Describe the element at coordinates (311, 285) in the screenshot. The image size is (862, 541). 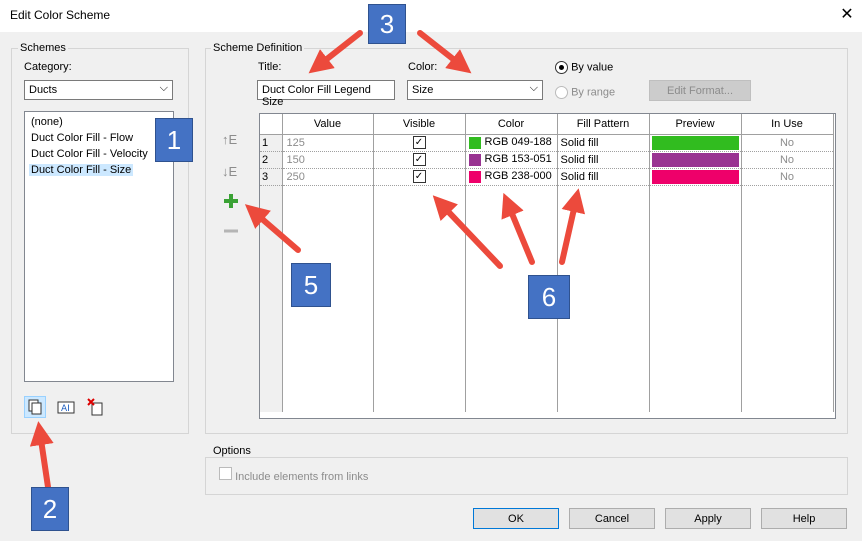
I see `callout-5: 5` at that location.